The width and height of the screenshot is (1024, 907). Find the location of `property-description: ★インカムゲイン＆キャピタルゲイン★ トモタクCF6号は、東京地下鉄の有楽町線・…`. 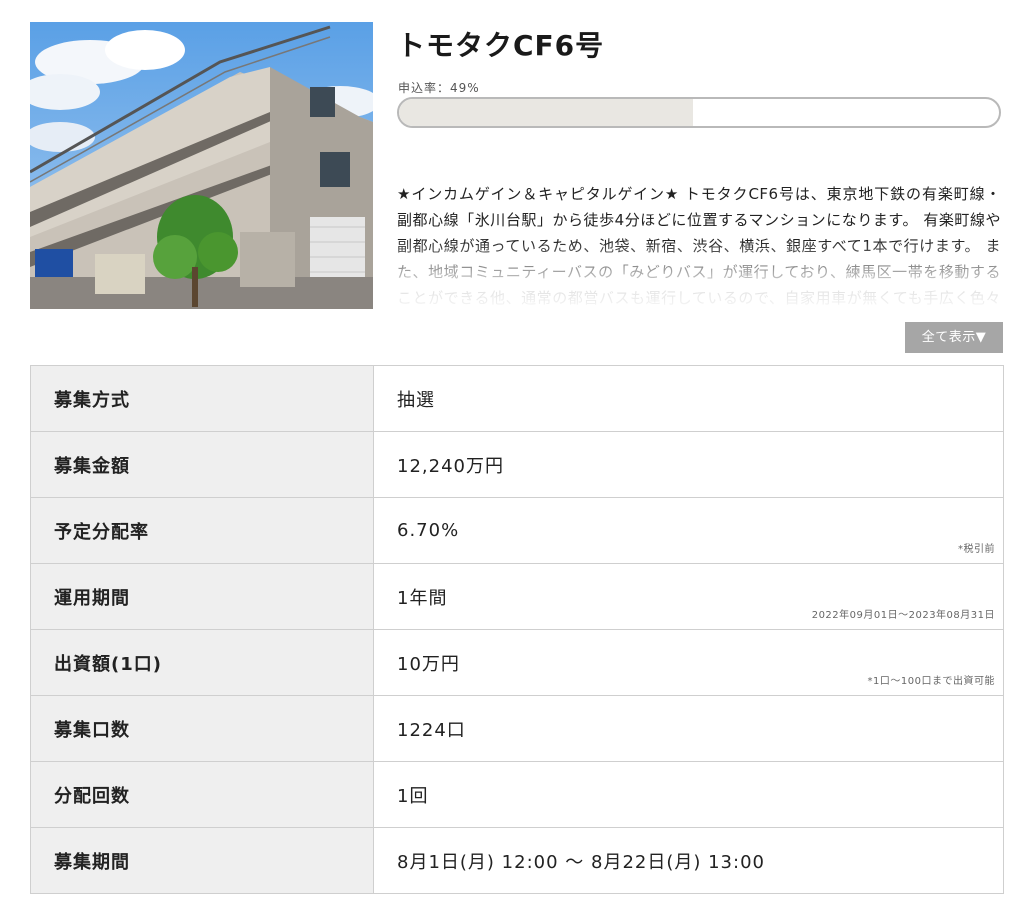

property-description: ★インカムゲイン＆キャピタルゲイン★ トモタクCF6号は、東京地下鉄の有楽町線・… is located at coordinates (699, 246).